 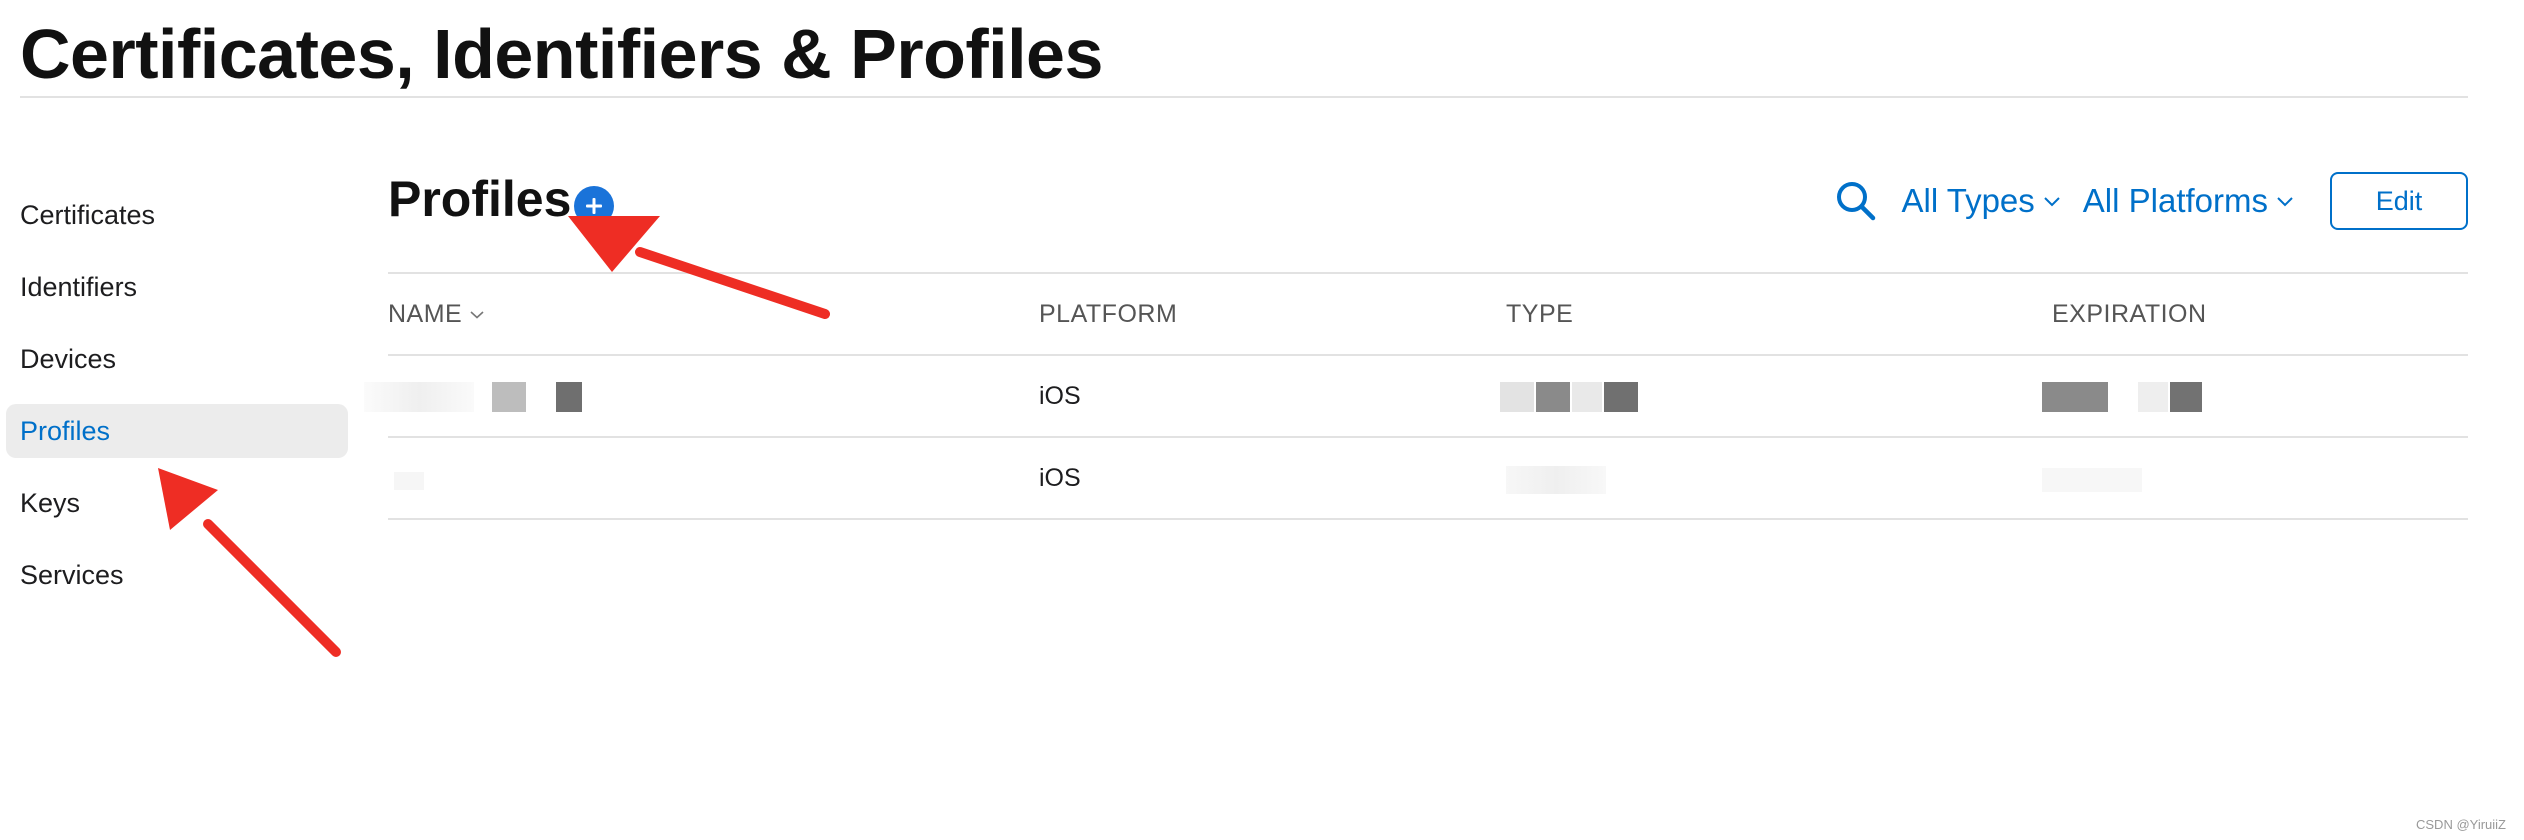 What do you see at coordinates (1428, 315) in the screenshot?
I see `table-header-row: NAME PLATFORM TYPE EXPIRATION` at bounding box center [1428, 315].